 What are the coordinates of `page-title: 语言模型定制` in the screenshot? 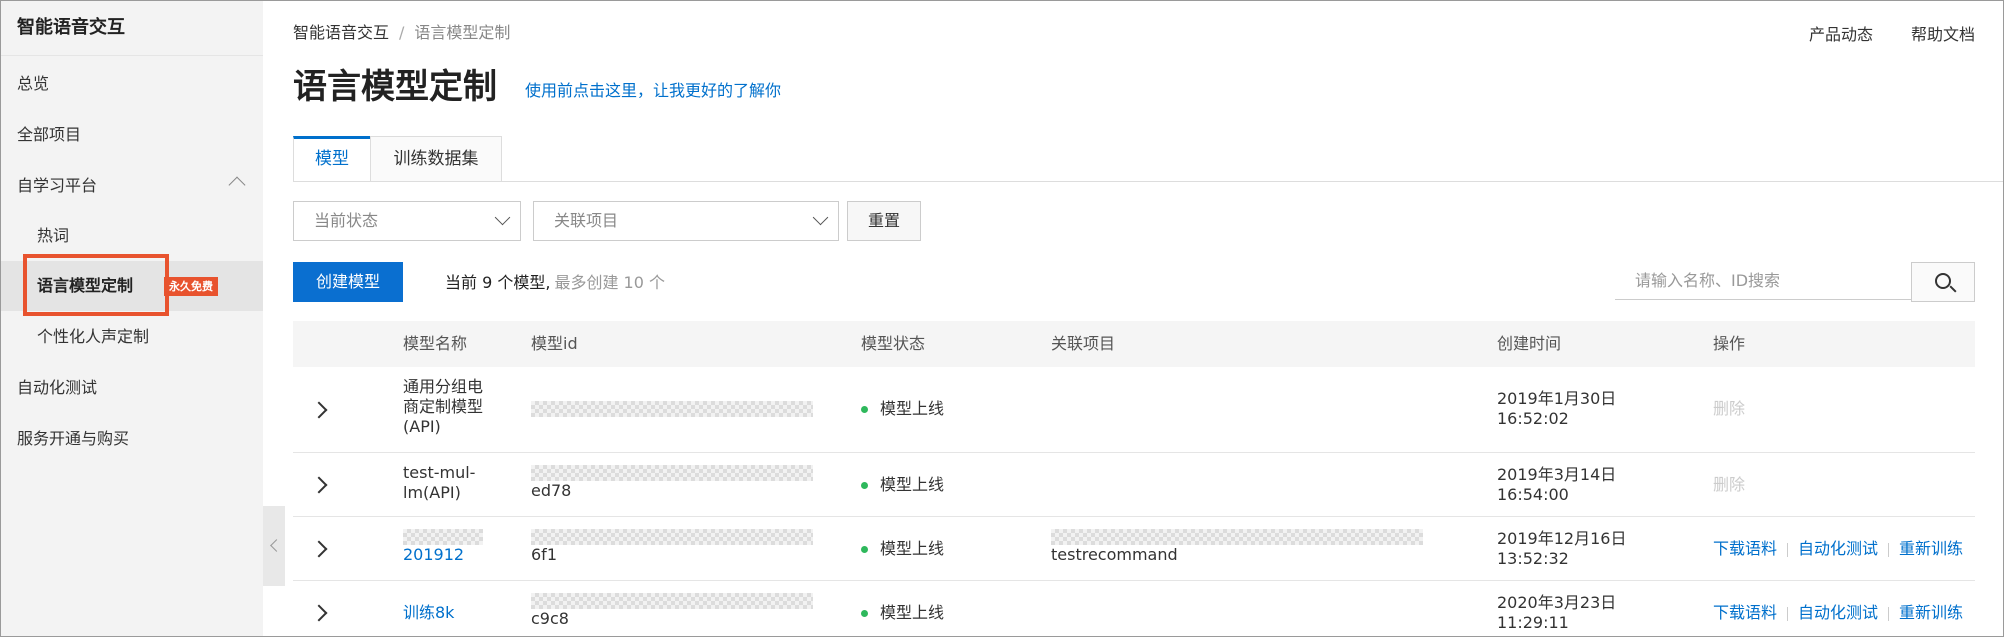 It's located at (395, 87).